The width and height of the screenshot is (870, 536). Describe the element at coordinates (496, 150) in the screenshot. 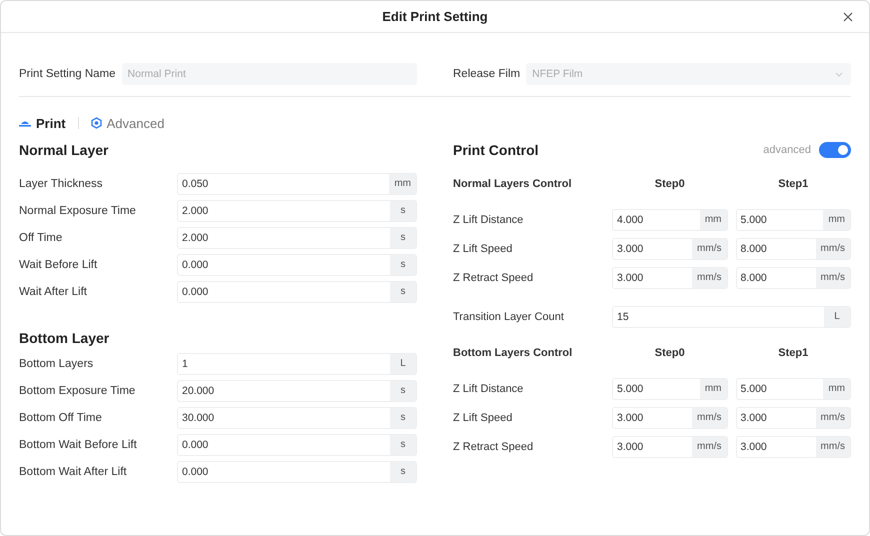

I see `section-heading: Print Control` at that location.